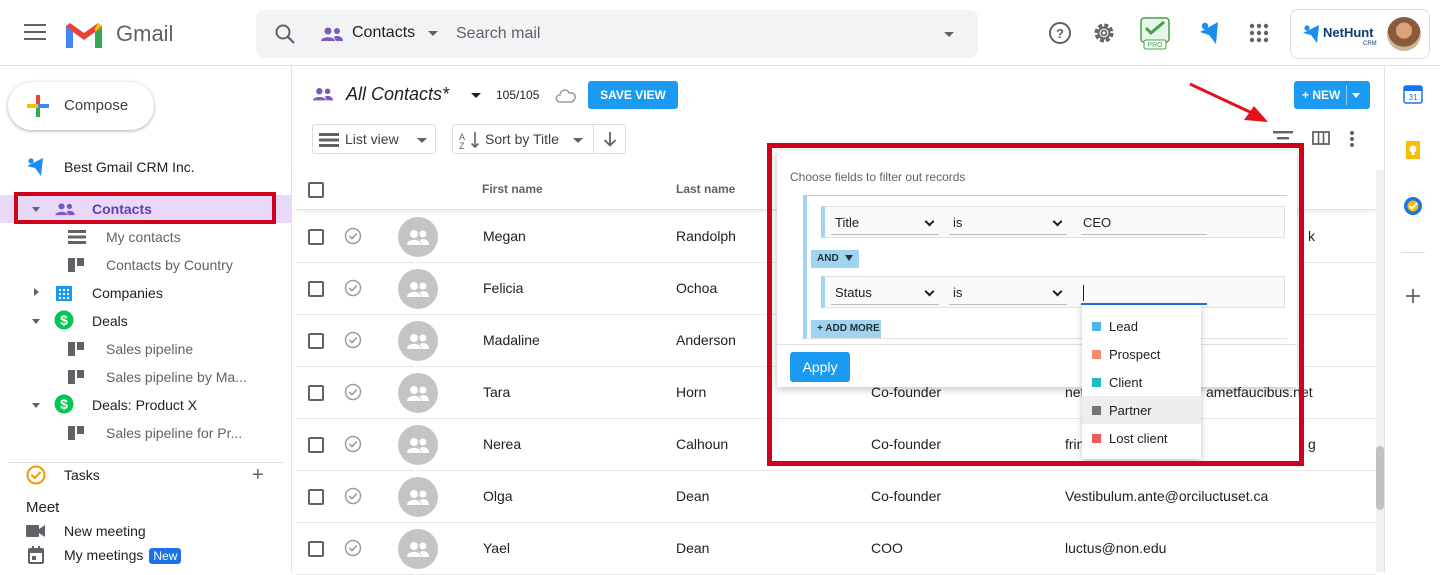 The width and height of the screenshot is (1440, 575). Describe the element at coordinates (146, 293) in the screenshot. I see `sidebar-item-companies: Companies` at that location.